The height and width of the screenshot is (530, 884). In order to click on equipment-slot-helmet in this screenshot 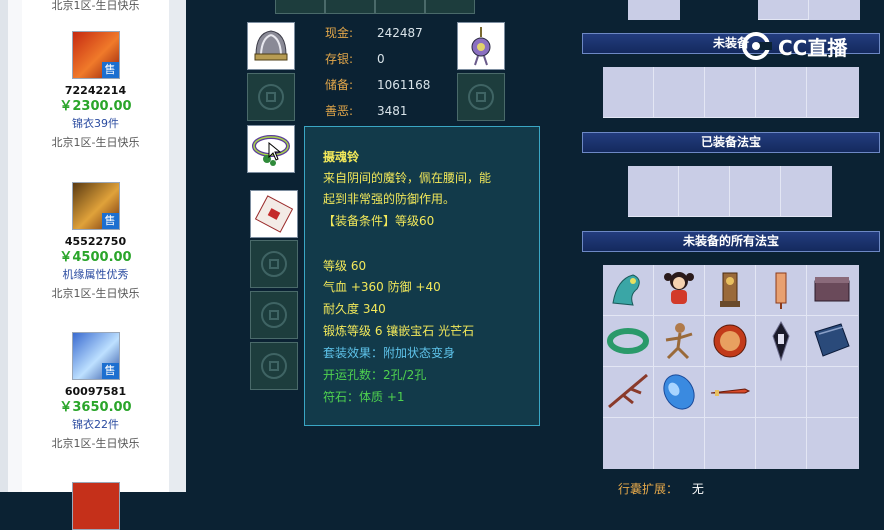, I will do `click(271, 46)`.